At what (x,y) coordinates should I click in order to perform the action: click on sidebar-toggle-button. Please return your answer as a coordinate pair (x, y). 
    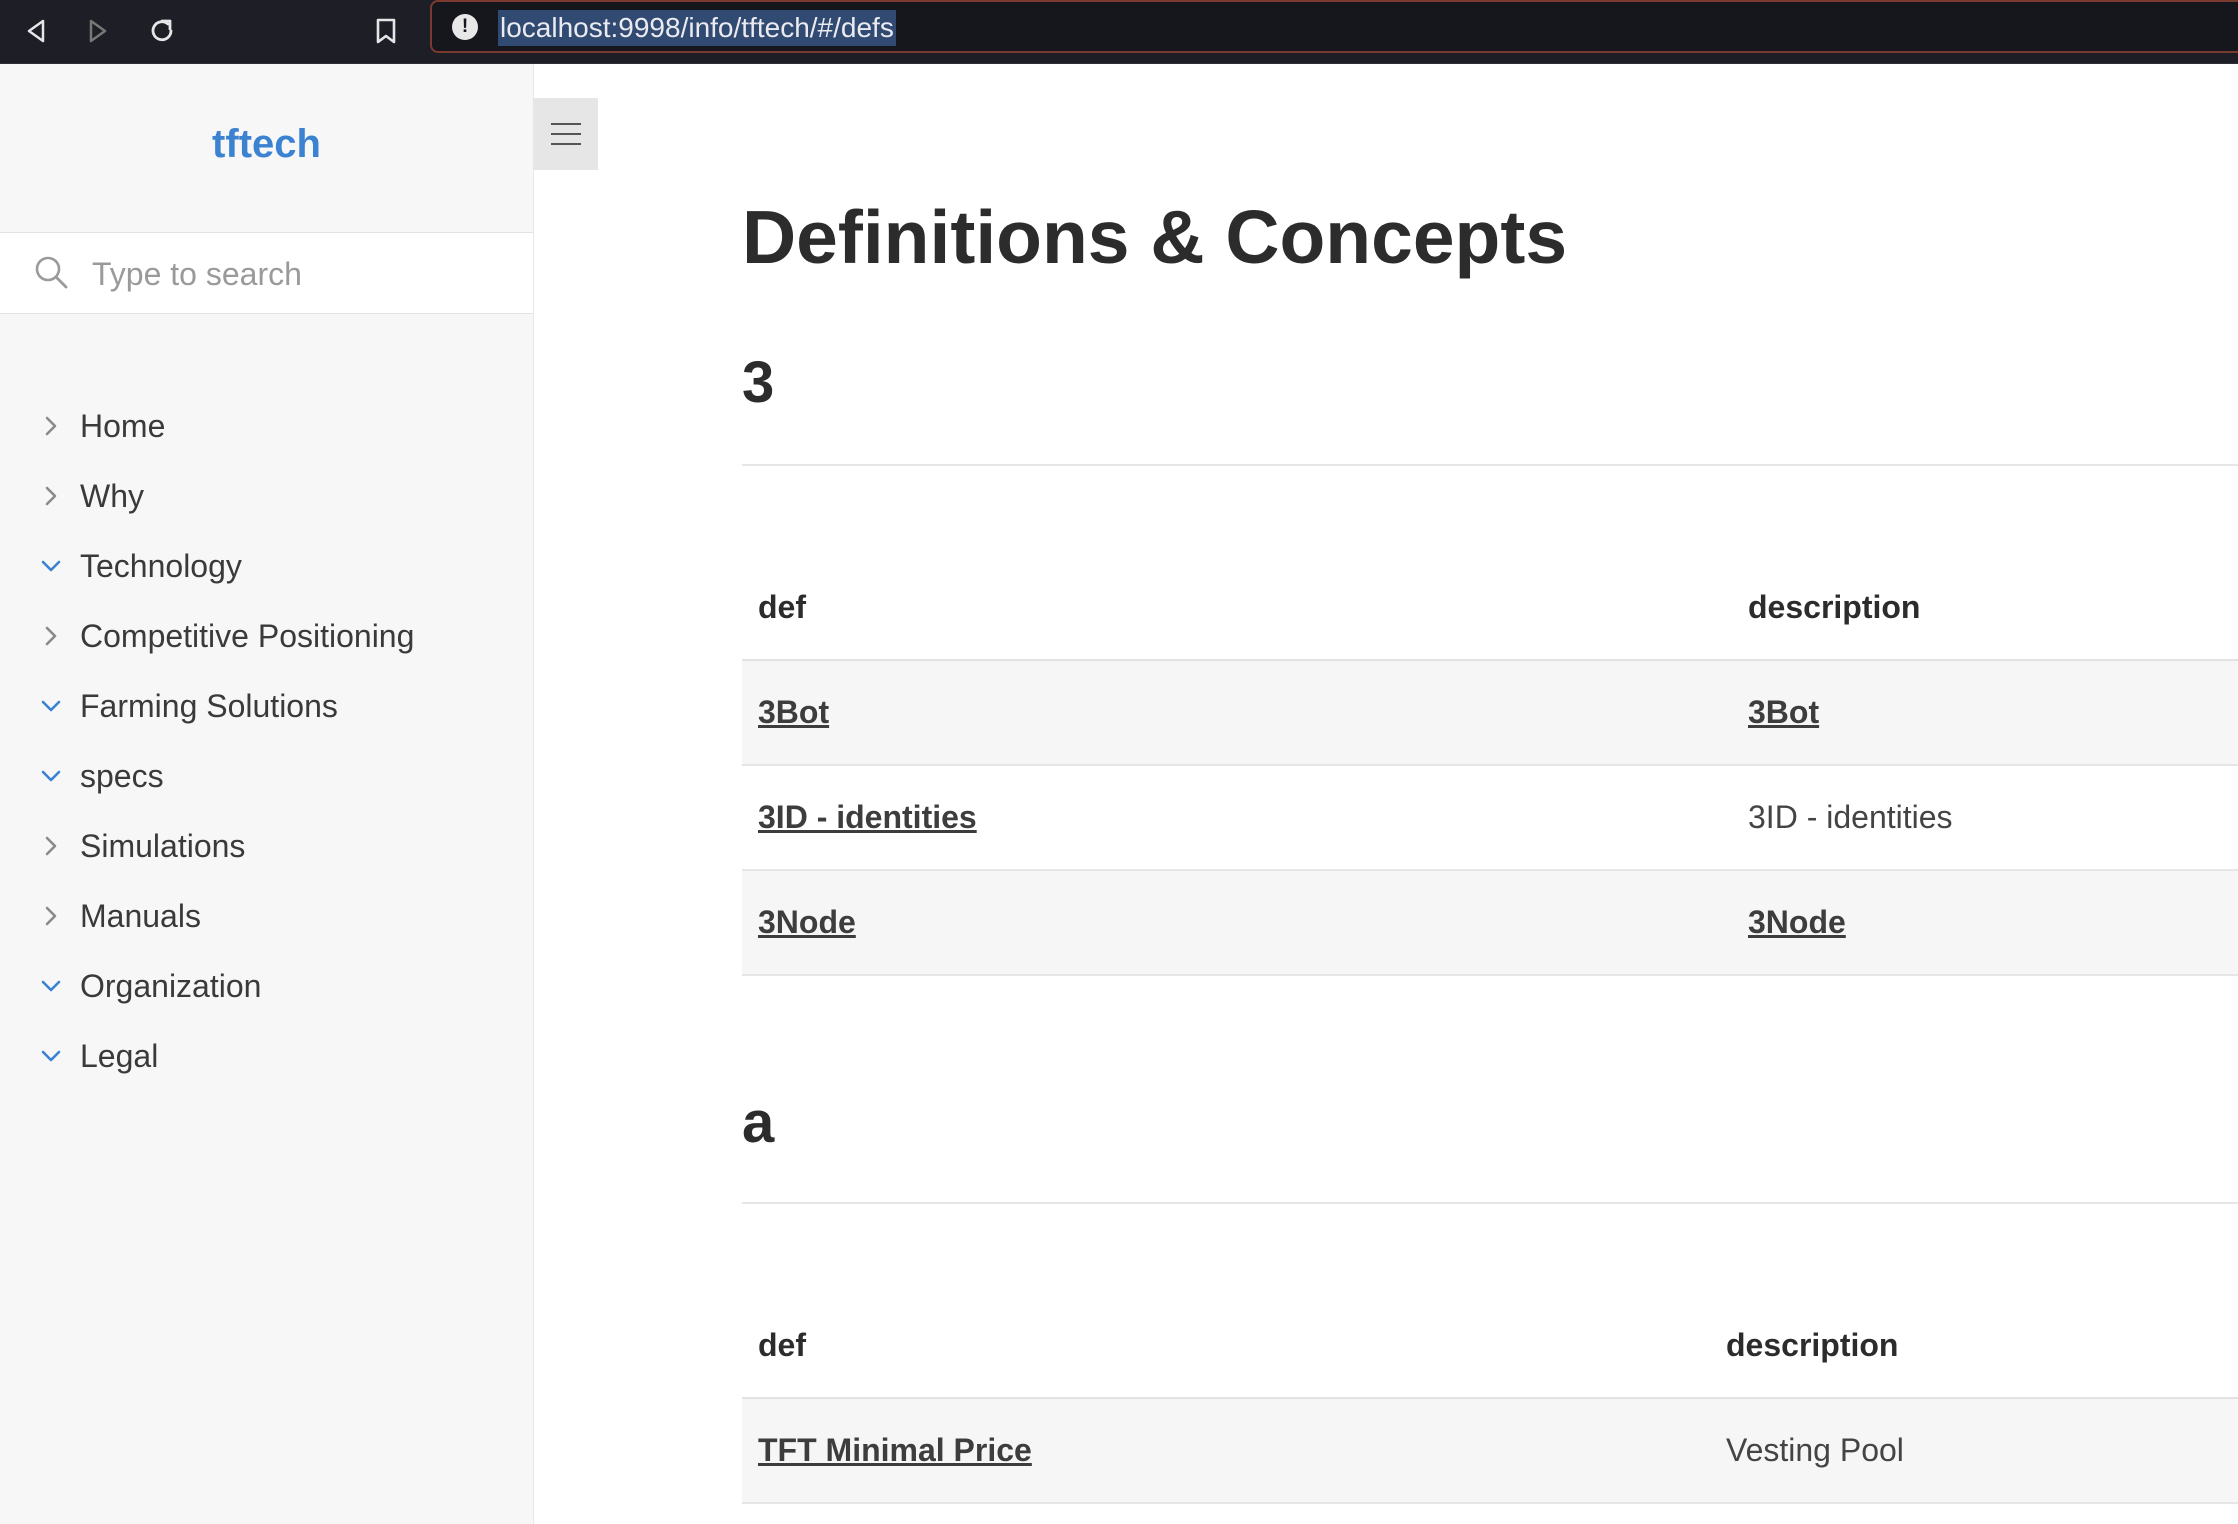
    Looking at the image, I should click on (565, 134).